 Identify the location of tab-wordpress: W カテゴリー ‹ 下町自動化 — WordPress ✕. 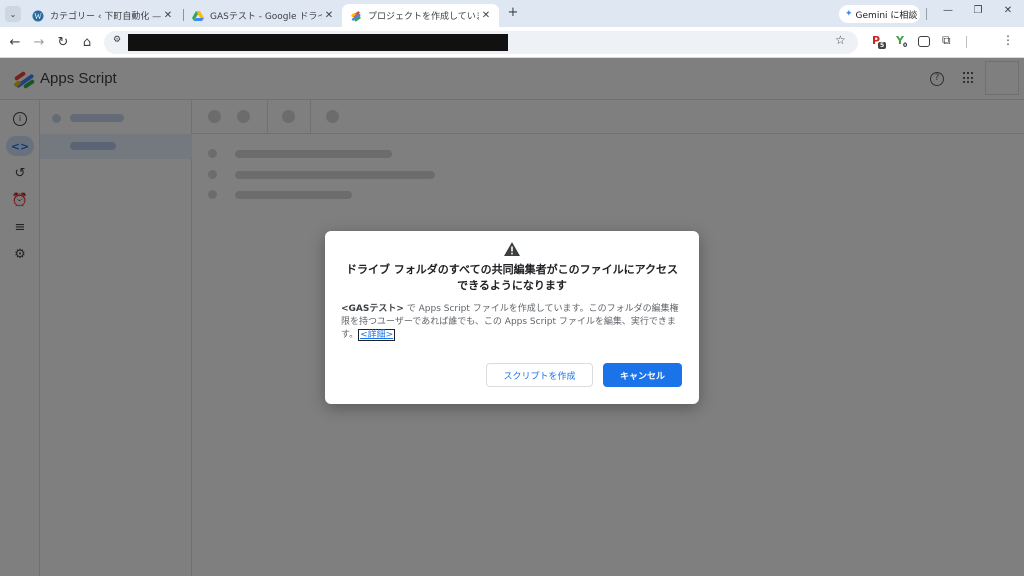
(102, 15).